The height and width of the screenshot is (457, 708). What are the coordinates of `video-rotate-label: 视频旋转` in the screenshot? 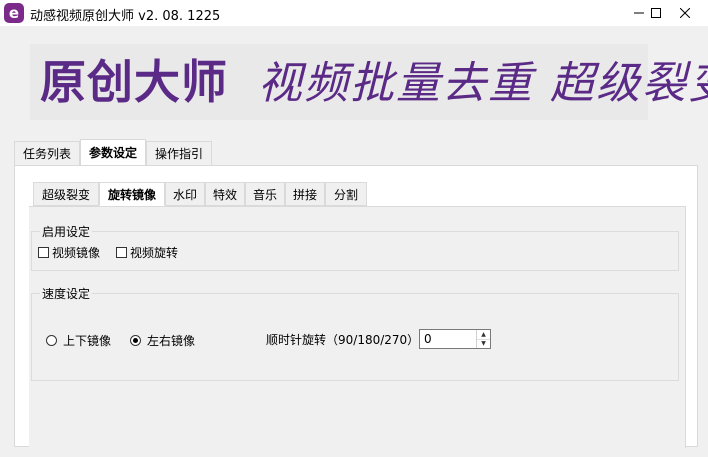 It's located at (154, 253).